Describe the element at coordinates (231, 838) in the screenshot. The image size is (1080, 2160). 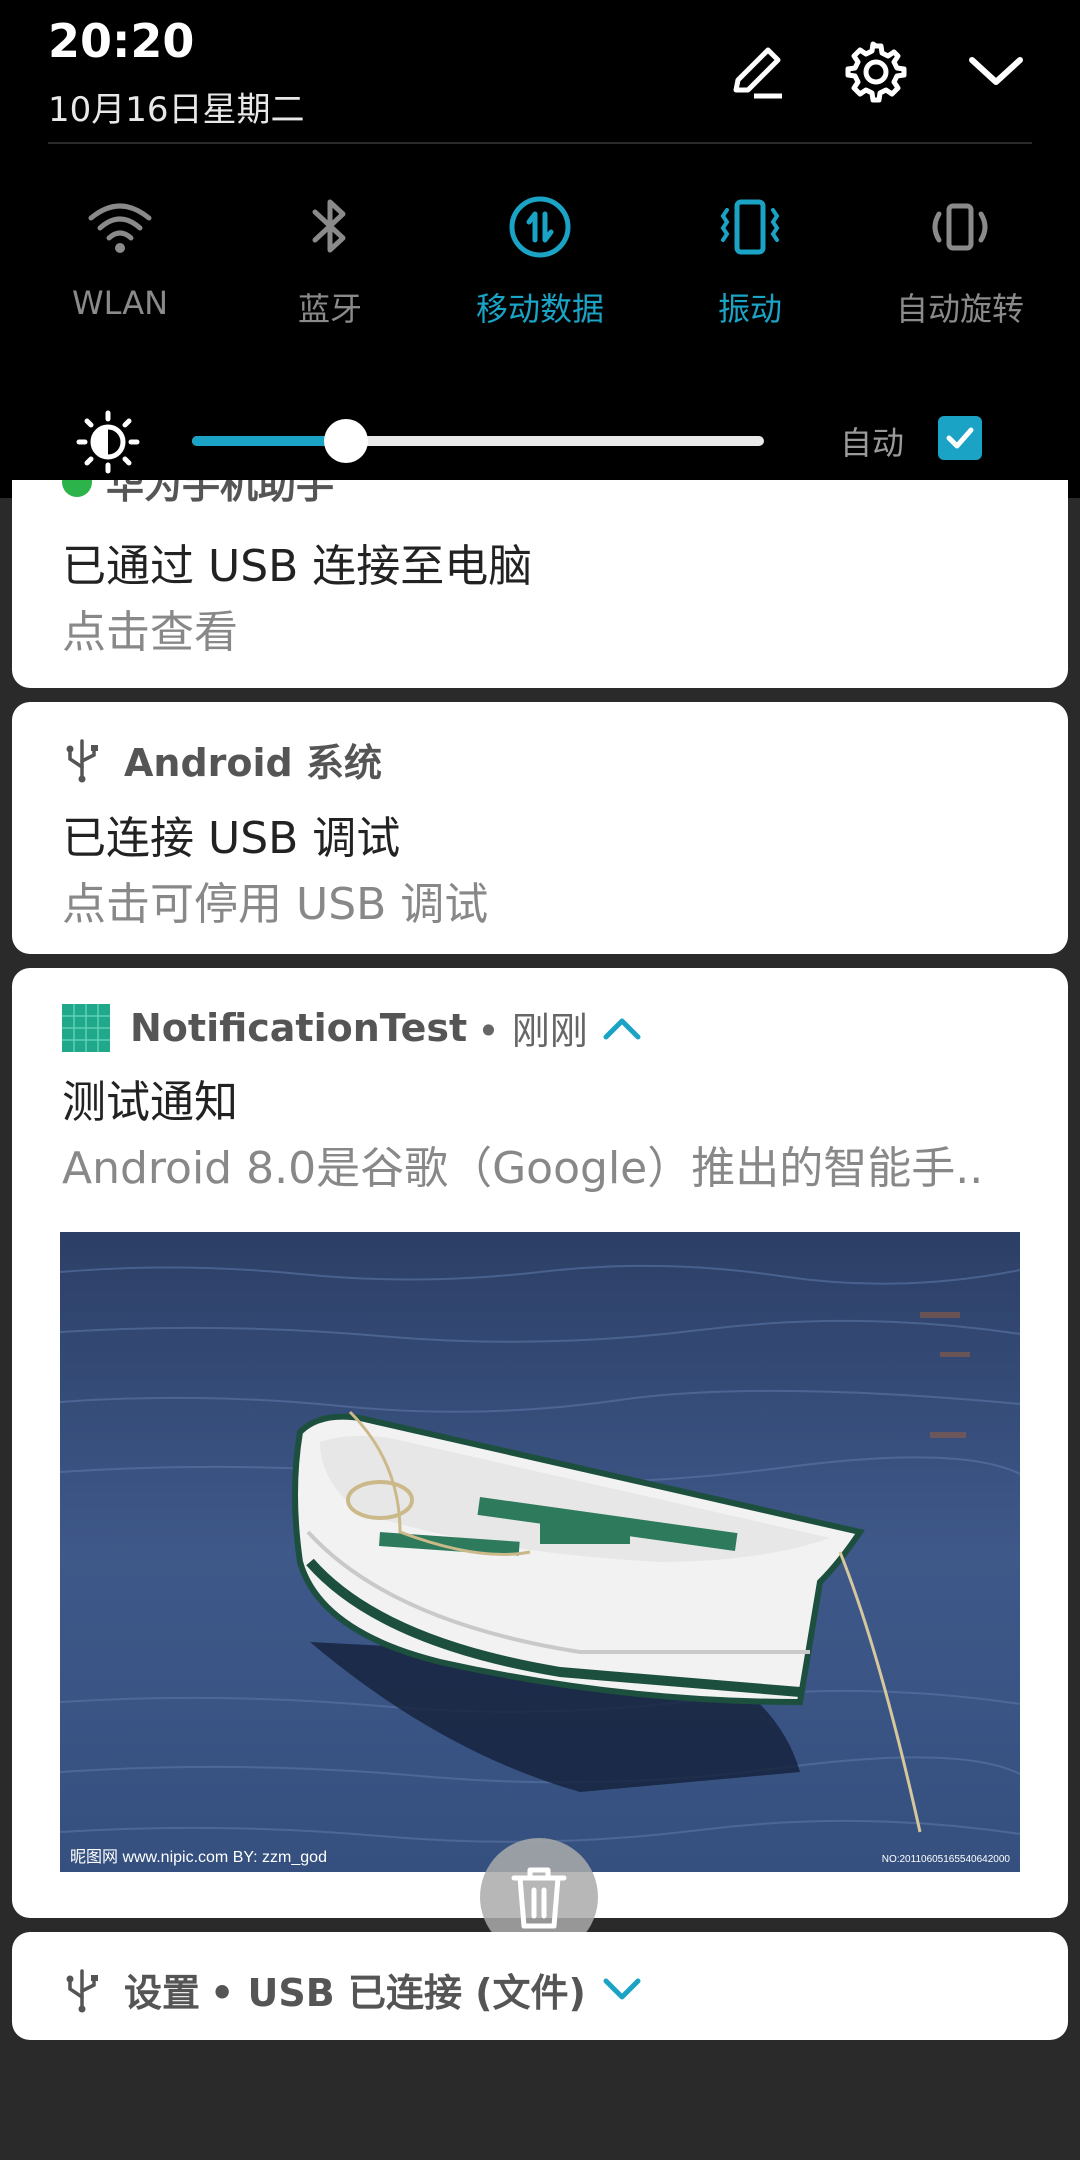
I see `notification-title: 已连接 USB 调试` at that location.